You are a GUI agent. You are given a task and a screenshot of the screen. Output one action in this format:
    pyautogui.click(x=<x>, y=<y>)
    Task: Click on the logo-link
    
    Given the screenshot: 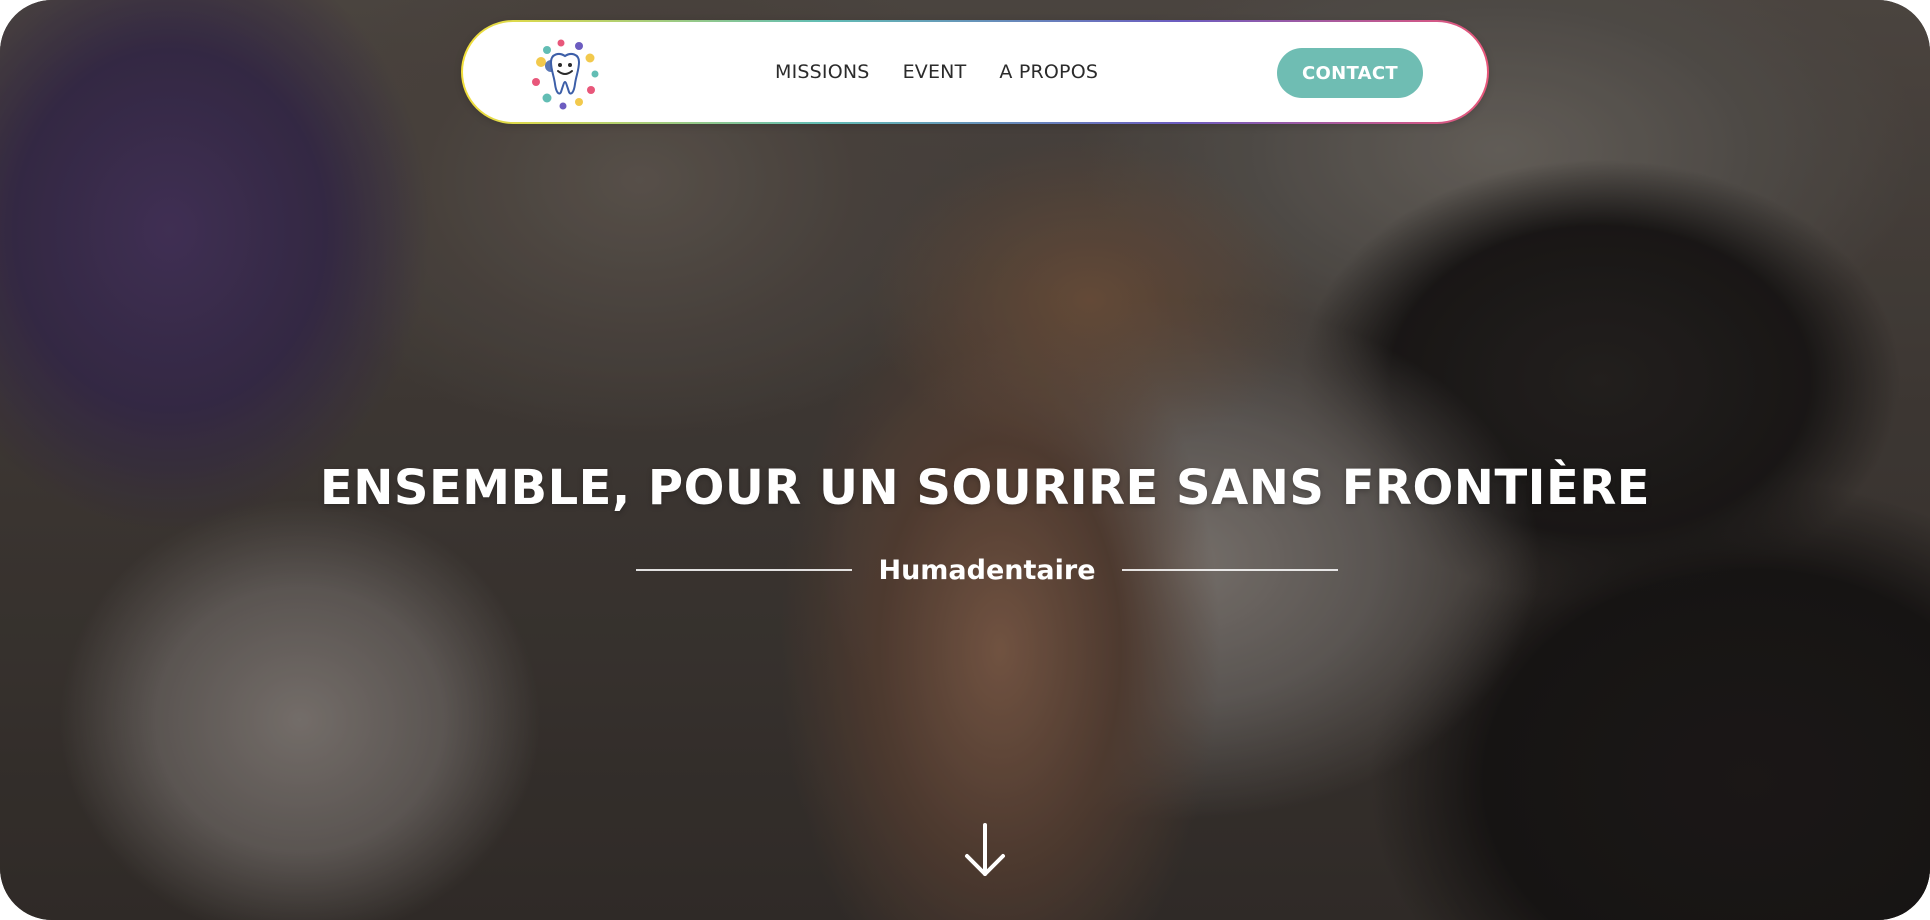 What is the action you would take?
    pyautogui.click(x=565, y=74)
    